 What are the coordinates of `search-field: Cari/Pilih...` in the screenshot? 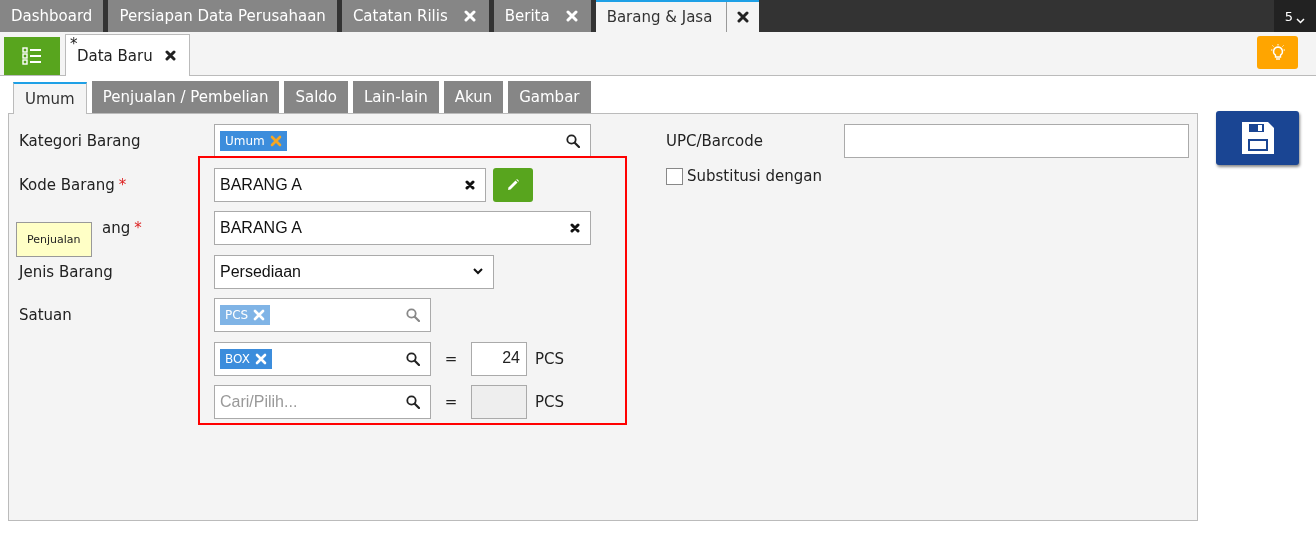 It's located at (322, 402).